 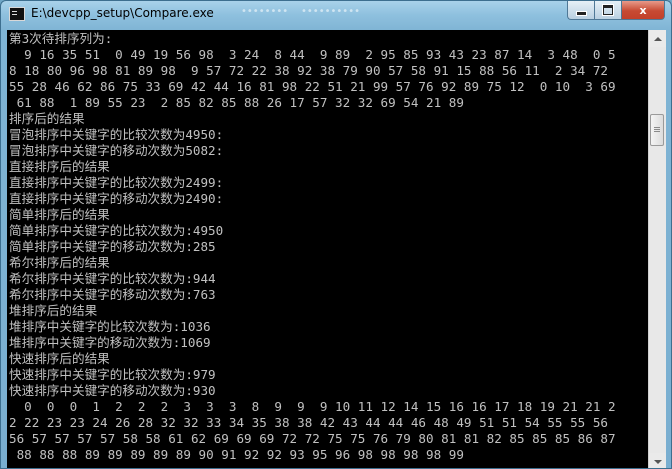 I want to click on window-controls: x, so click(x=616, y=11).